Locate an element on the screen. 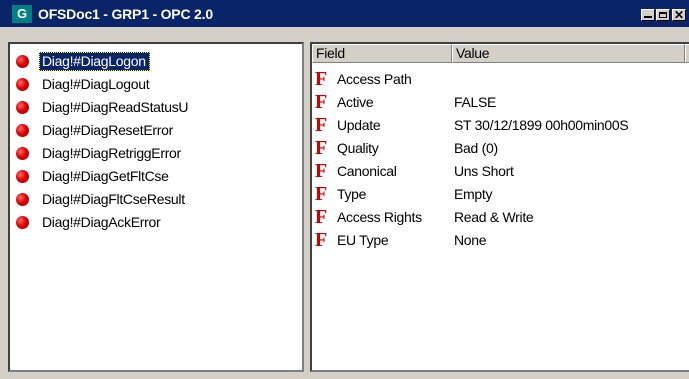 The image size is (689, 379). field-cell: Type is located at coordinates (352, 194).